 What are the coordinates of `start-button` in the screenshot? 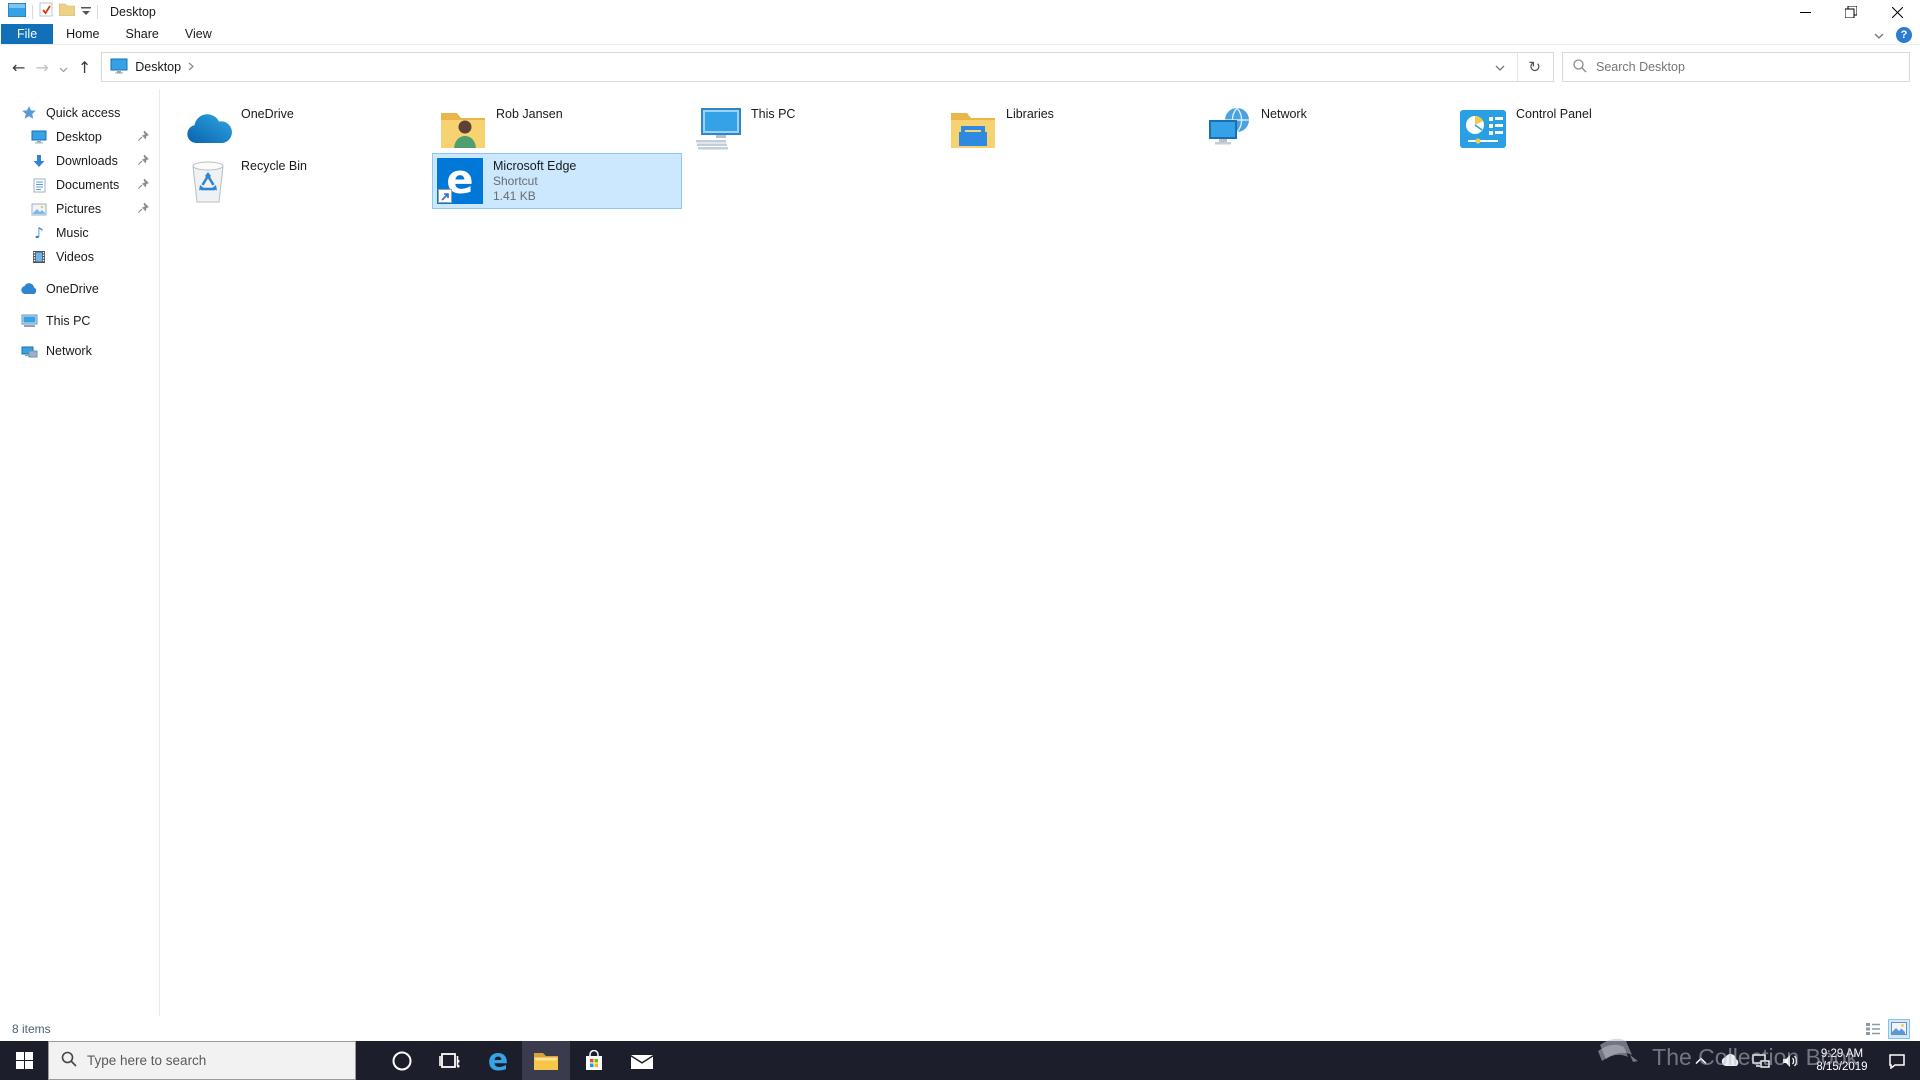 It's located at (24, 1060).